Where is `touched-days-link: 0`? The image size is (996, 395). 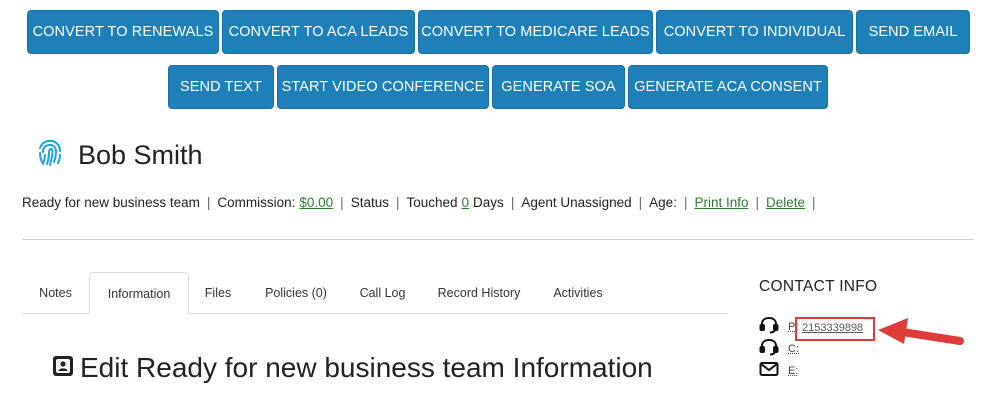 touched-days-link: 0 is located at coordinates (466, 202).